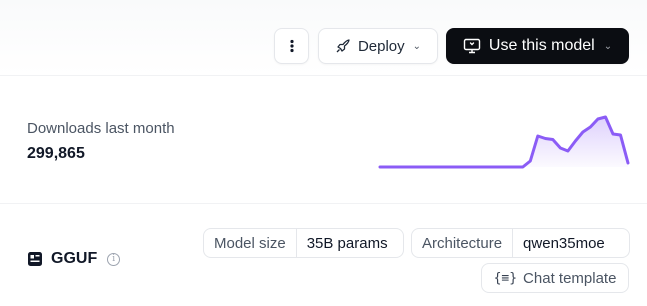 This screenshot has height=306, width=647. I want to click on model-size-key: Model size, so click(250, 243).